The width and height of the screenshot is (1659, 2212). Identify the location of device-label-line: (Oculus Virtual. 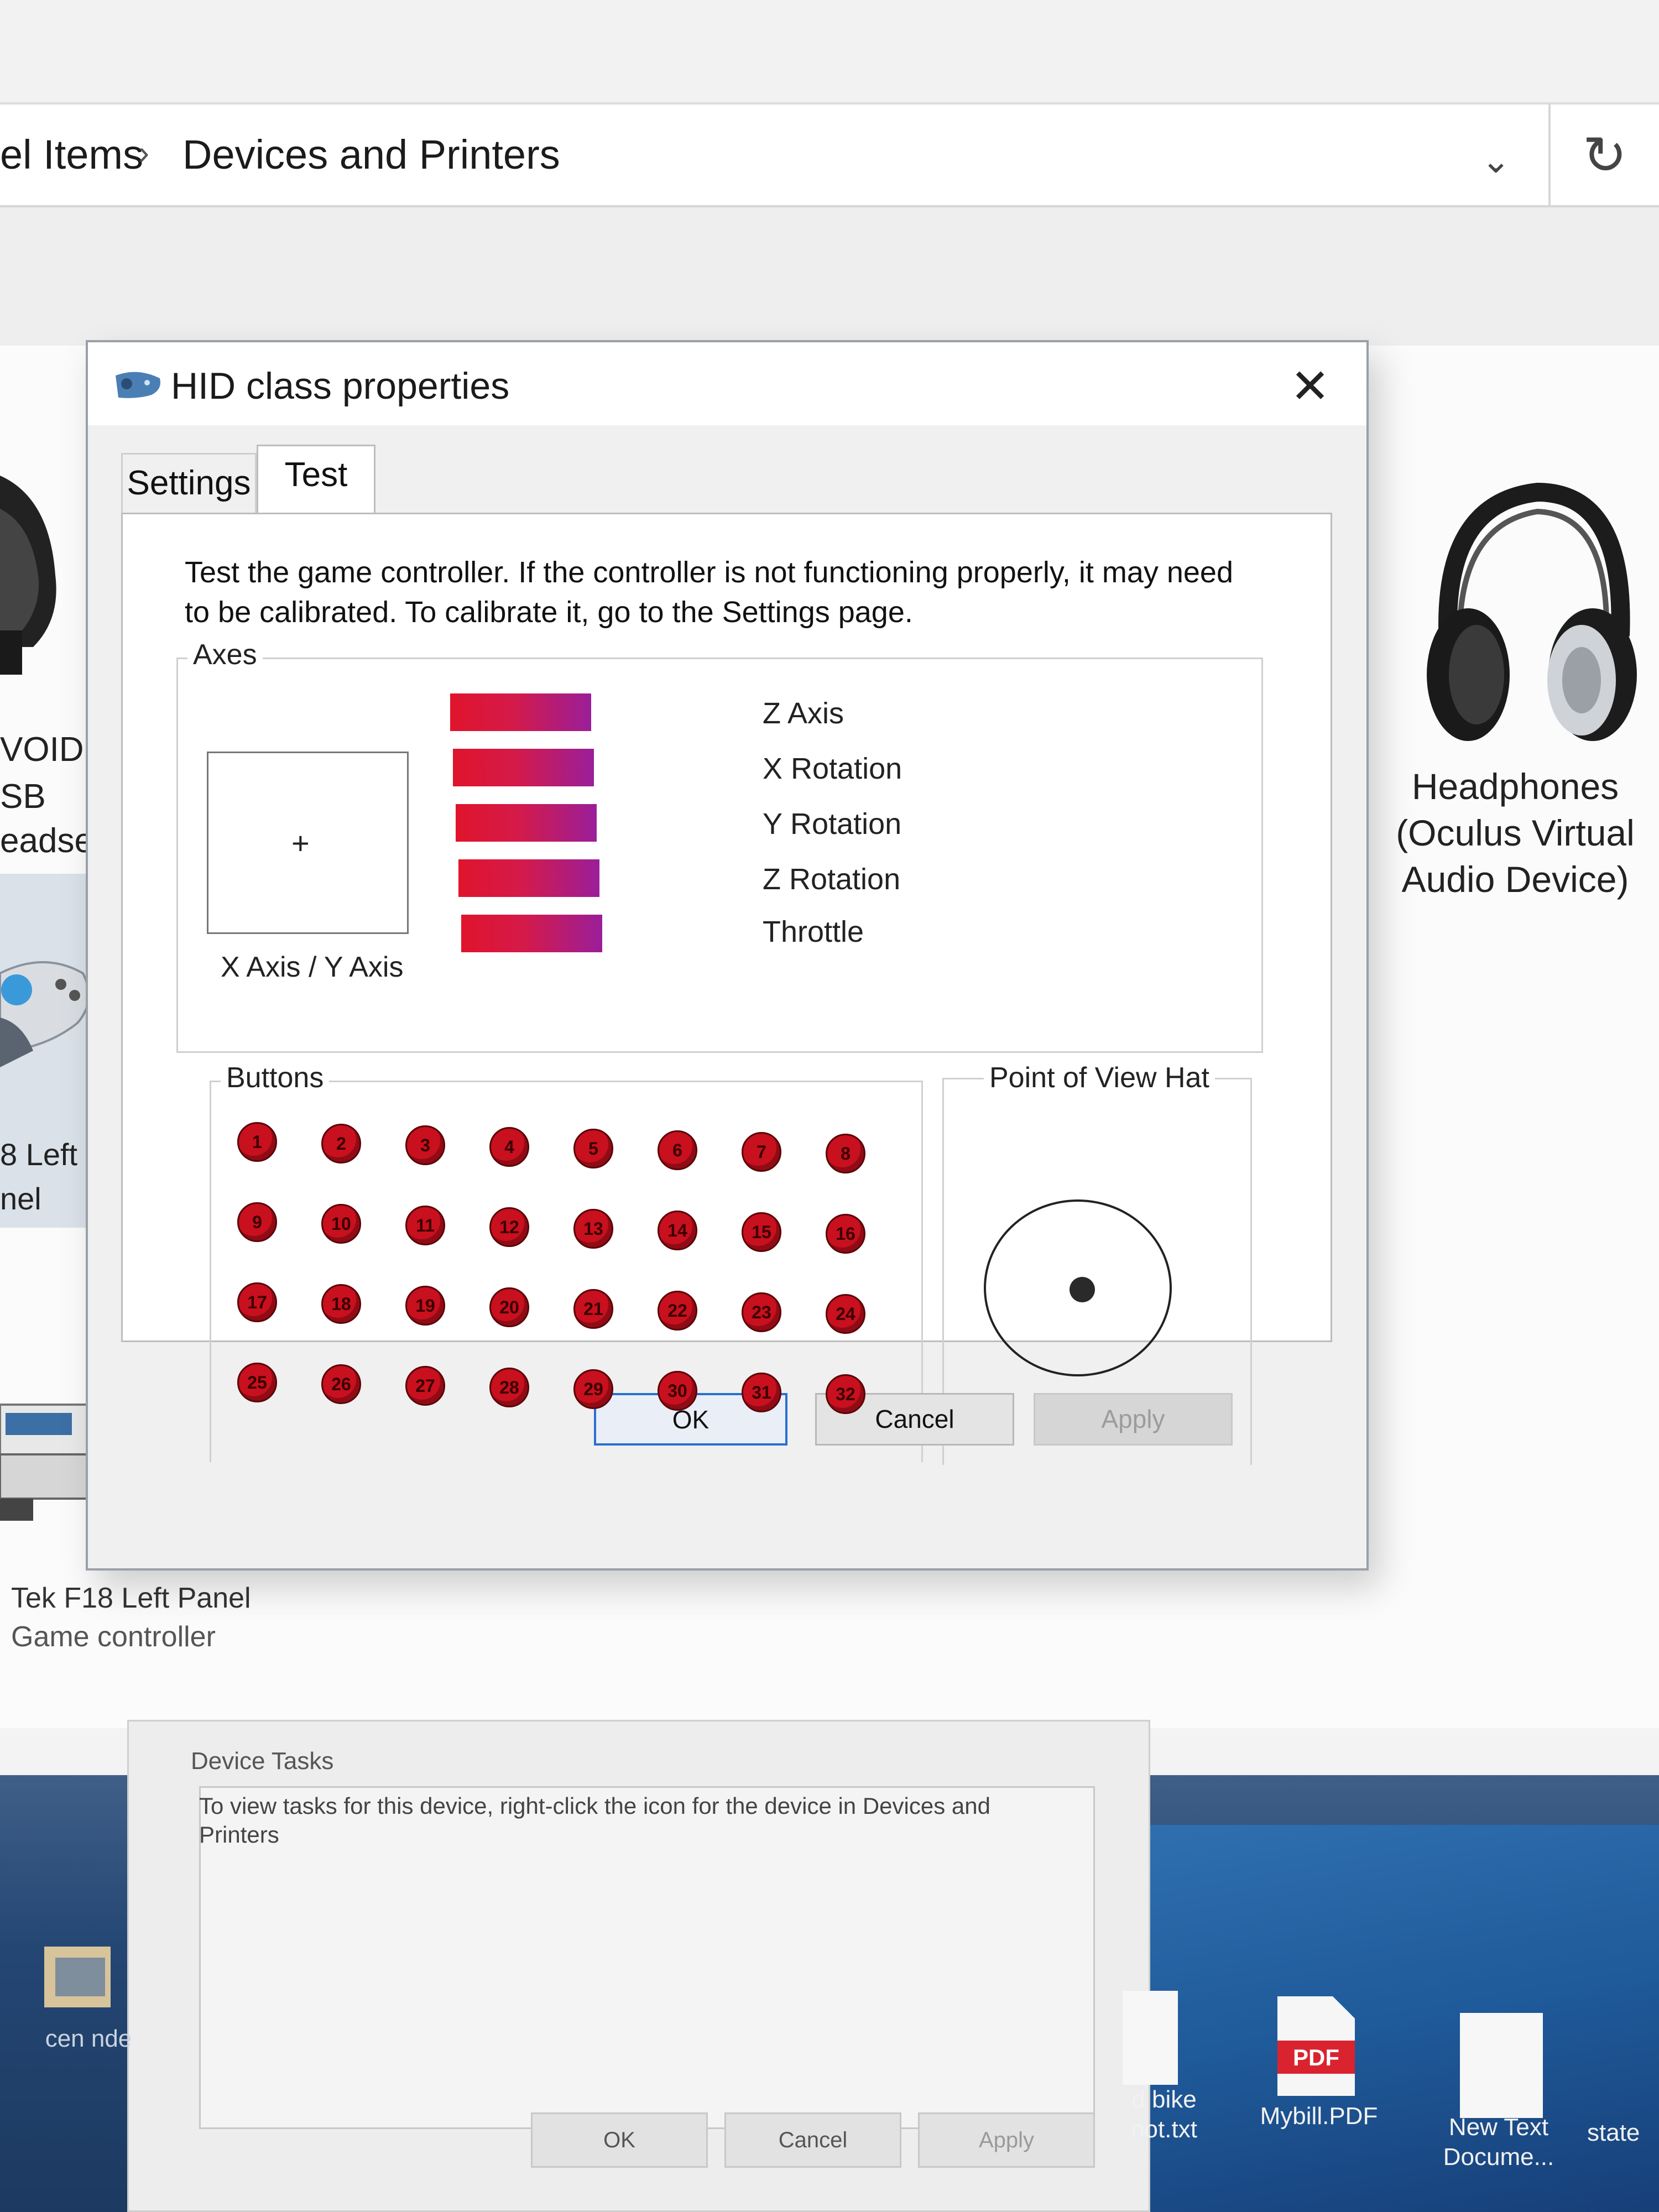
(1516, 833).